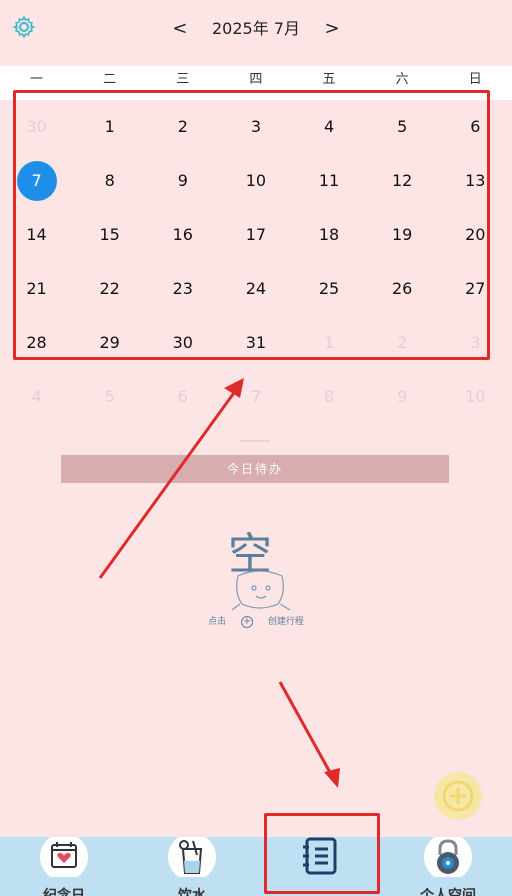 This screenshot has height=896, width=512. I want to click on calendar-week-row: 4 5 6 7 8 9 10, so click(256, 397).